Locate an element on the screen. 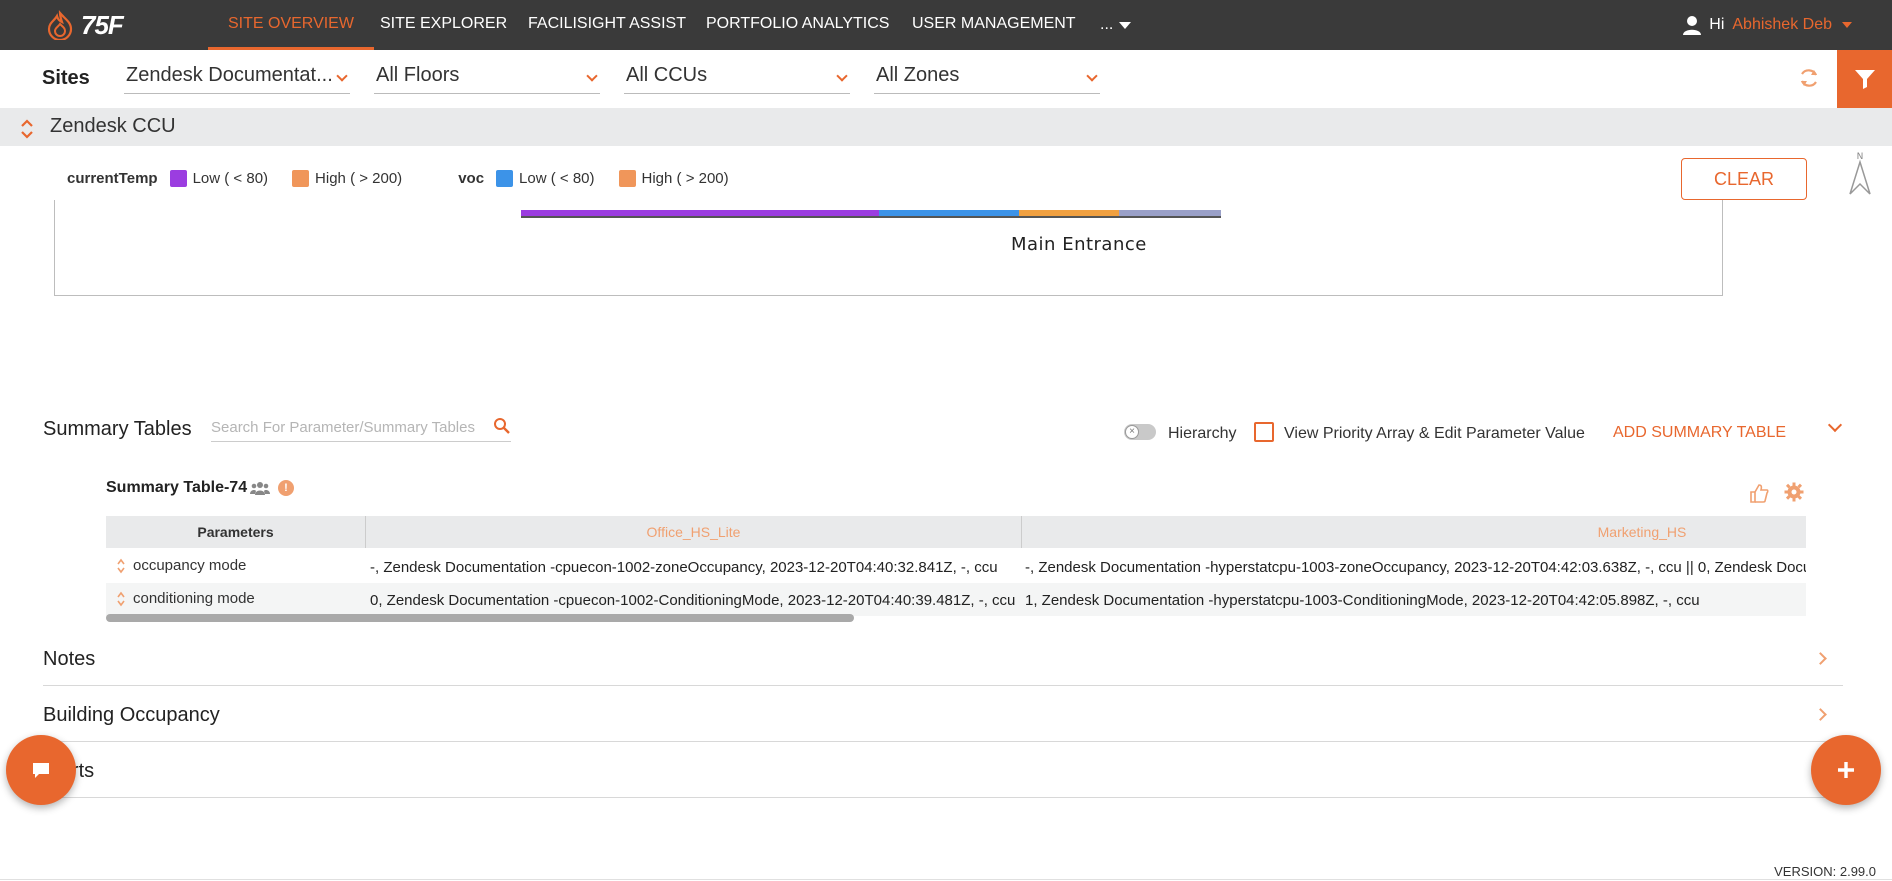  ccu-dropdown: All CCUs is located at coordinates (737, 79).